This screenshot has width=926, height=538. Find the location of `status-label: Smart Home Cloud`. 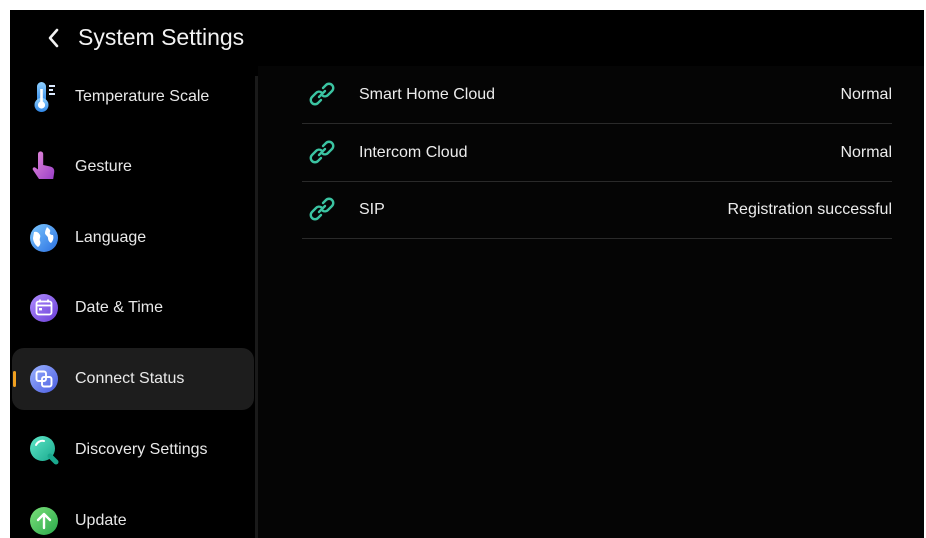

status-label: Smart Home Cloud is located at coordinates (427, 94).